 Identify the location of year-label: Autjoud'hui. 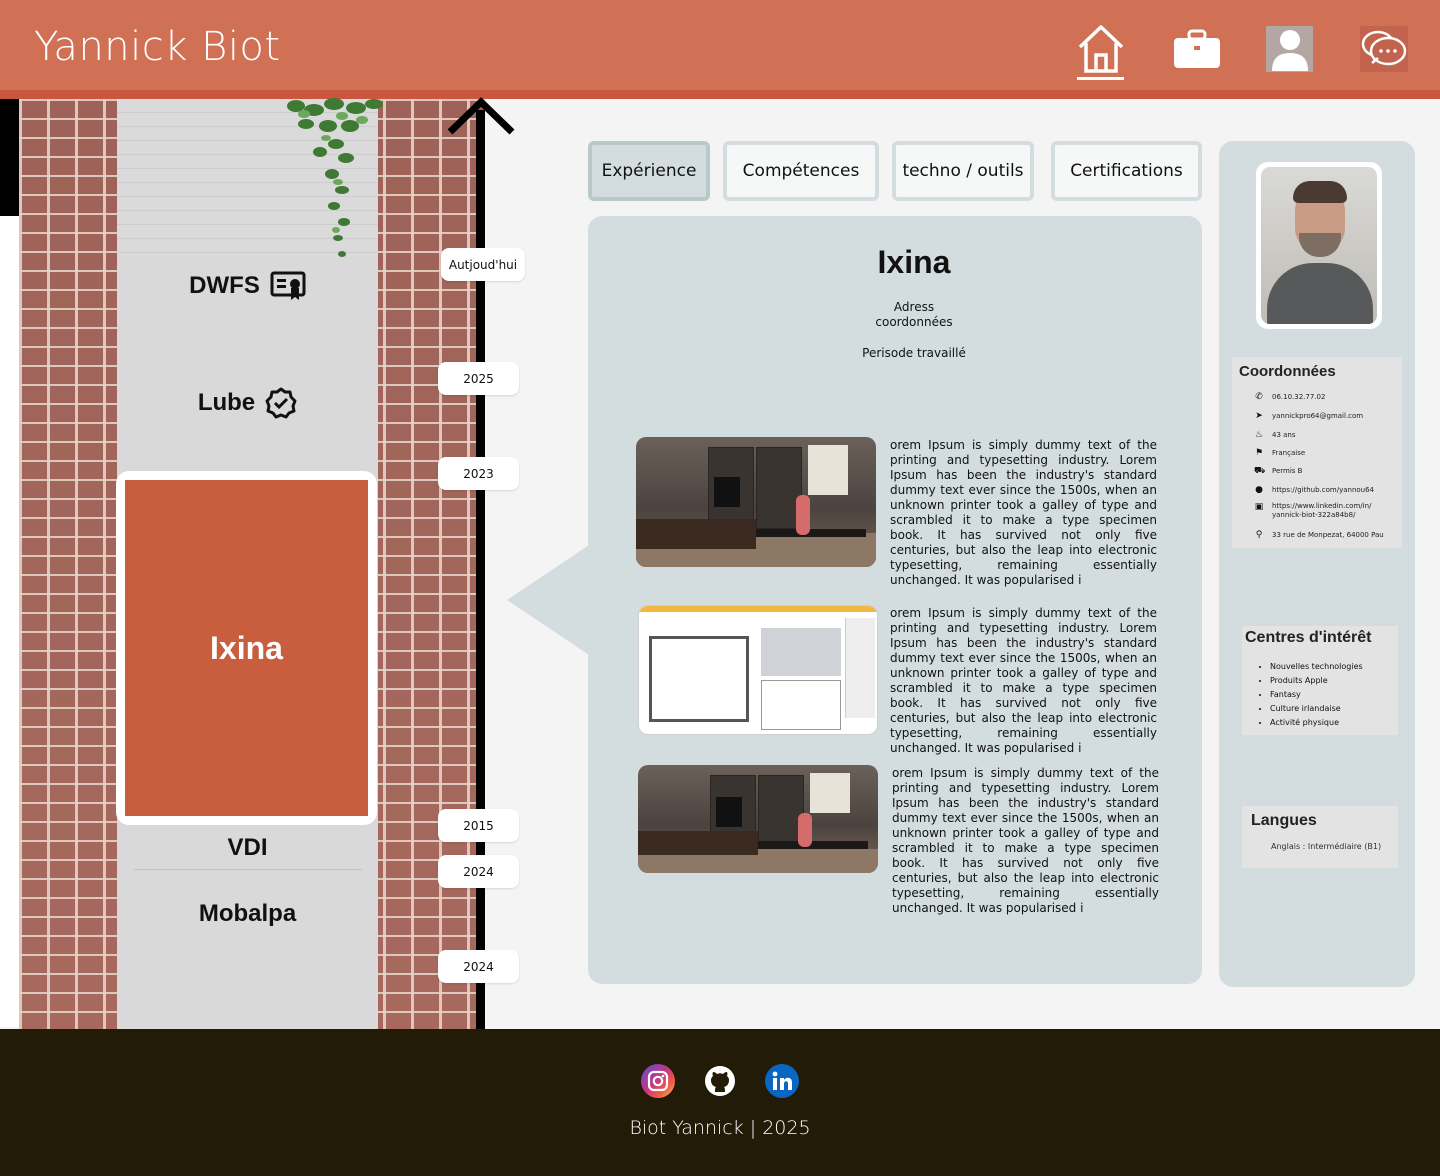
(483, 264).